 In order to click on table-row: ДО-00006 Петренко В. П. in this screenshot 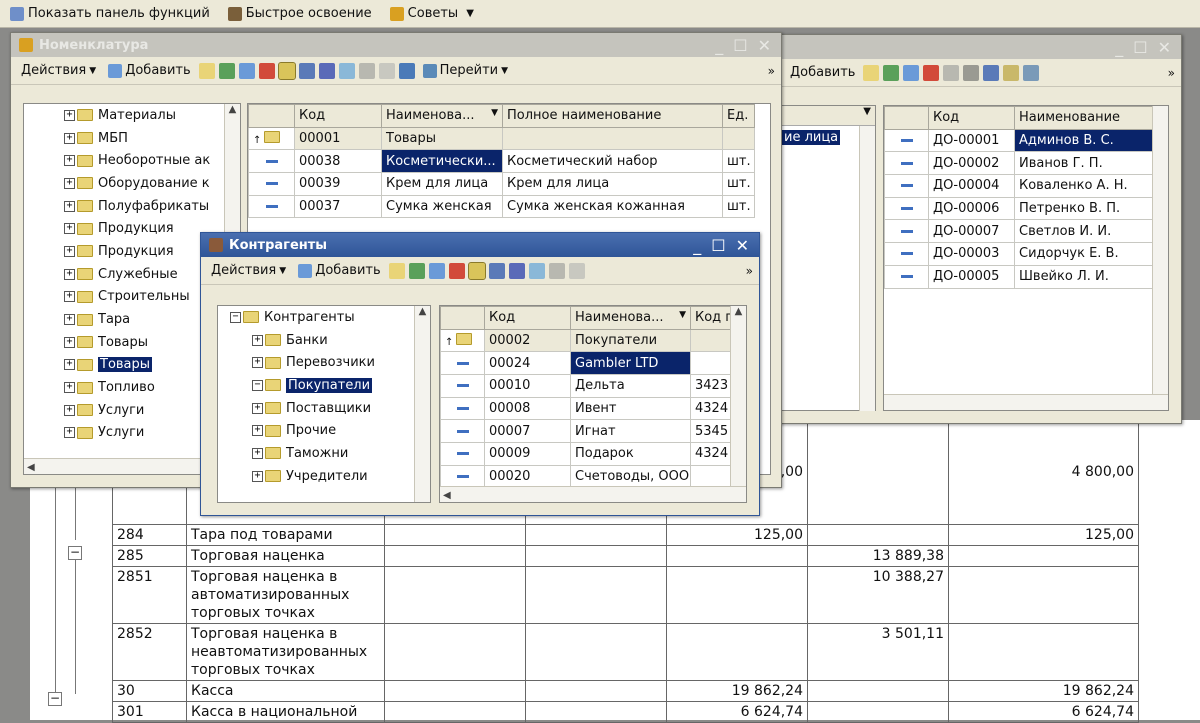, I will do `click(1019, 208)`.